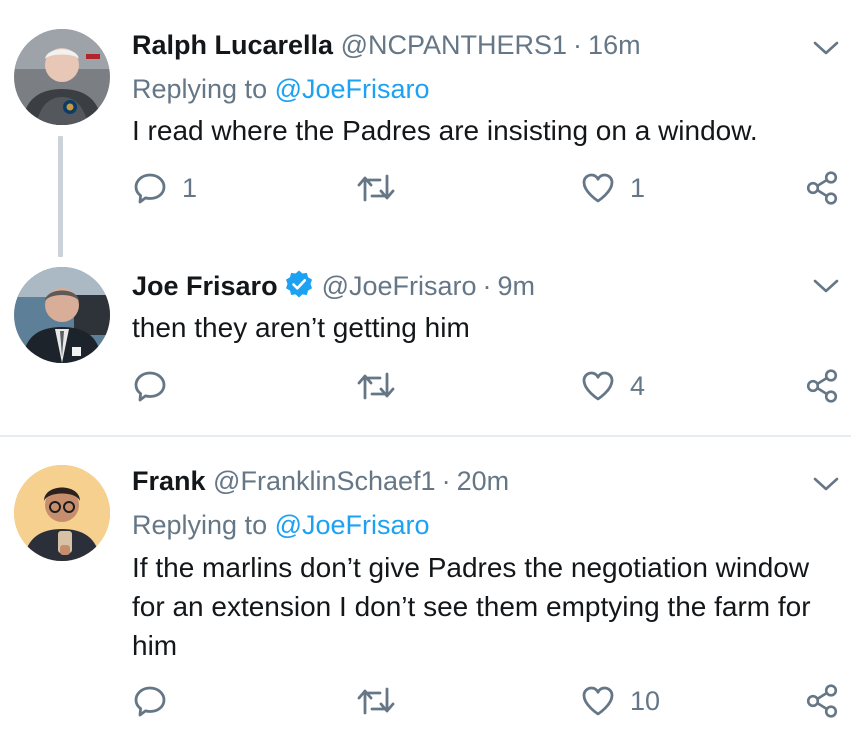 The image size is (851, 750). I want to click on user-handle: @JoeFrisaro, so click(399, 286).